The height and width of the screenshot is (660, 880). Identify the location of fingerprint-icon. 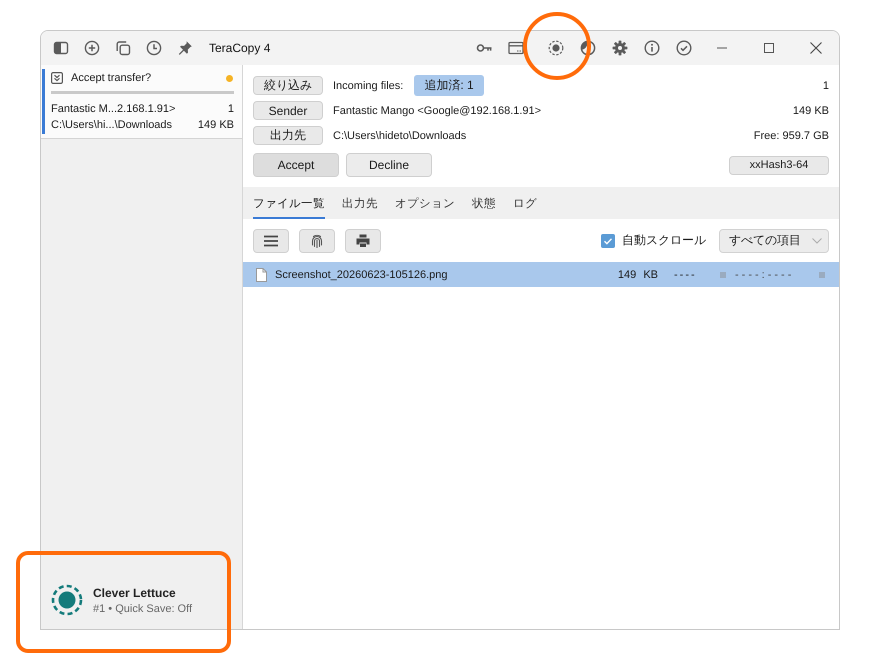
(317, 241).